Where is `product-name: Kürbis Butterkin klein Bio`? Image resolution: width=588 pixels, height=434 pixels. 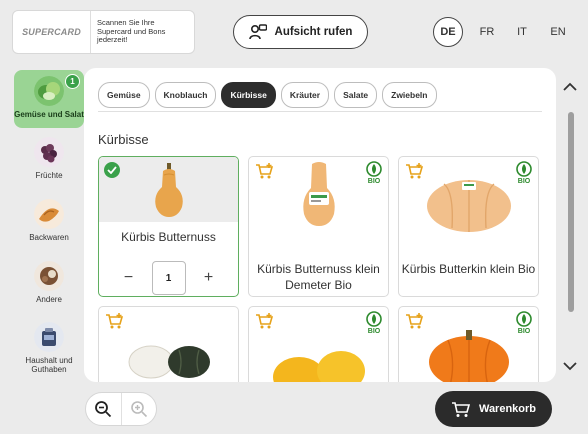
product-name: Kürbis Butterkin klein Bio is located at coordinates (468, 269).